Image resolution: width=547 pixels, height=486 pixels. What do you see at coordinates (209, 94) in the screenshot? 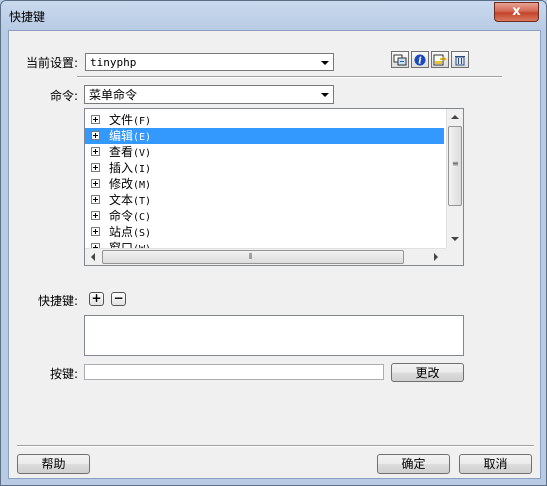
I see `commands-select: 菜单命令` at bounding box center [209, 94].